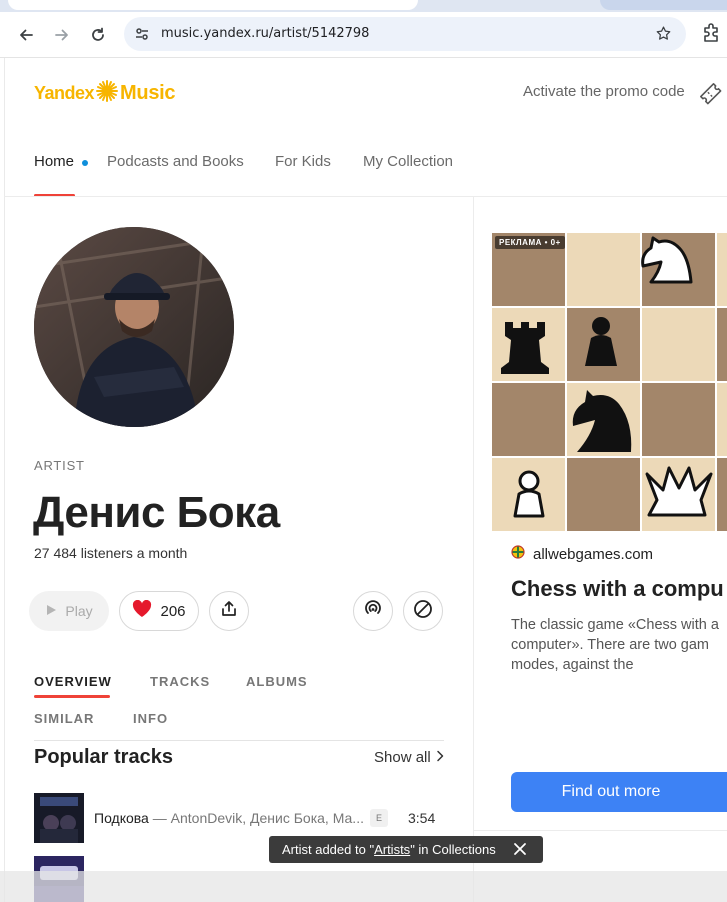 The image size is (727, 902). What do you see at coordinates (440, 757) in the screenshot?
I see `chevron-right-icon` at bounding box center [440, 757].